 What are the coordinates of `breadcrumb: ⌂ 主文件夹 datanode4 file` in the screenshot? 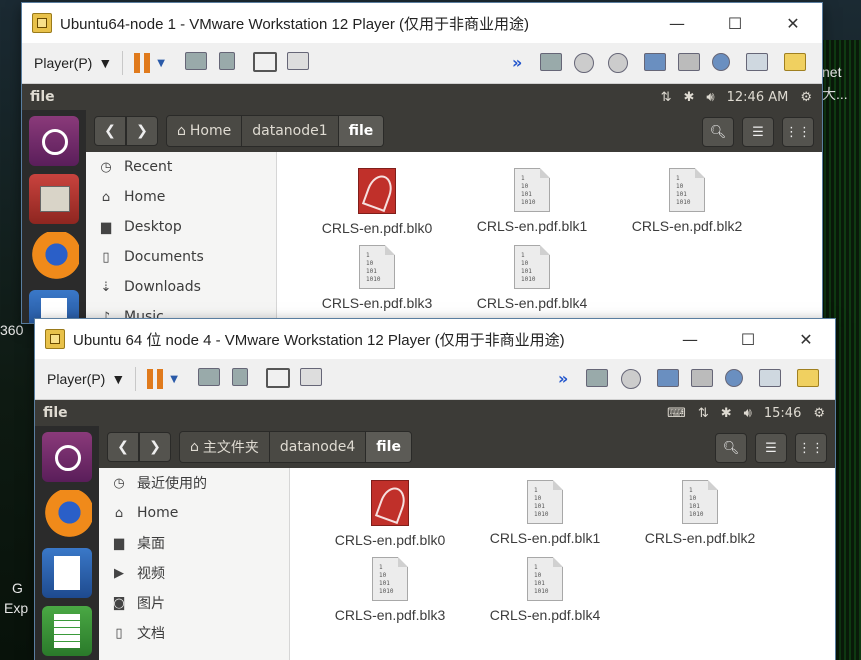 It's located at (295, 447).